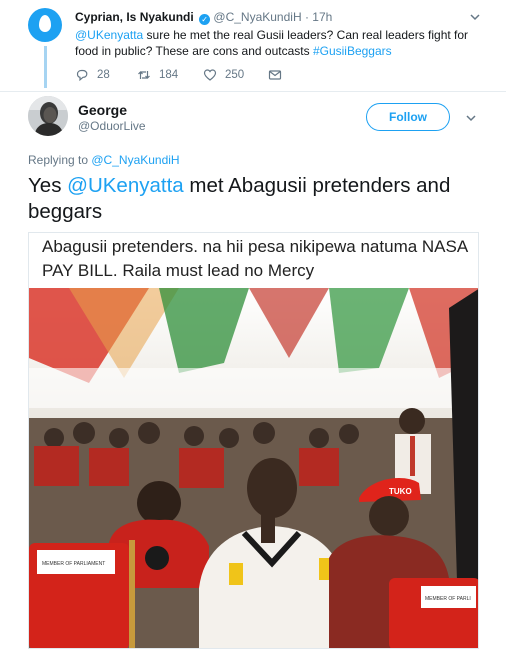  I want to click on reply-icon, so click(82, 75).